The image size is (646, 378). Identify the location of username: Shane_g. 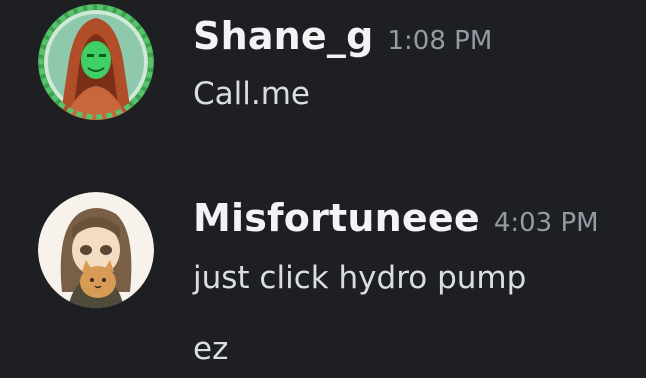
(283, 36).